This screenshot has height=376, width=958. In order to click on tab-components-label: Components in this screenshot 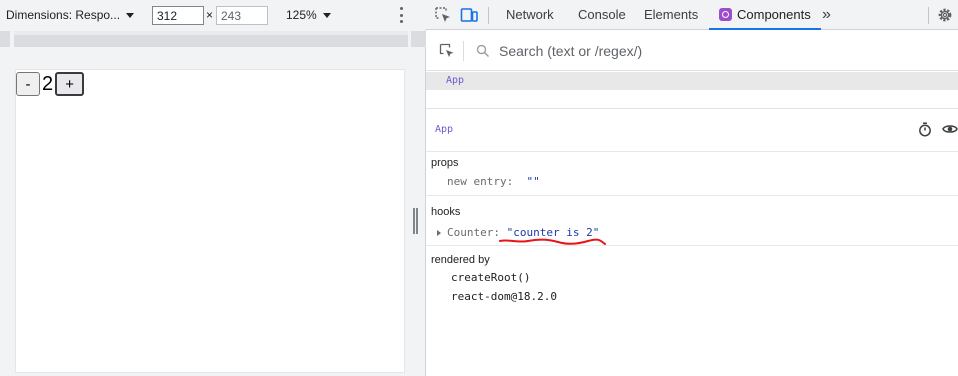, I will do `click(774, 14)`.